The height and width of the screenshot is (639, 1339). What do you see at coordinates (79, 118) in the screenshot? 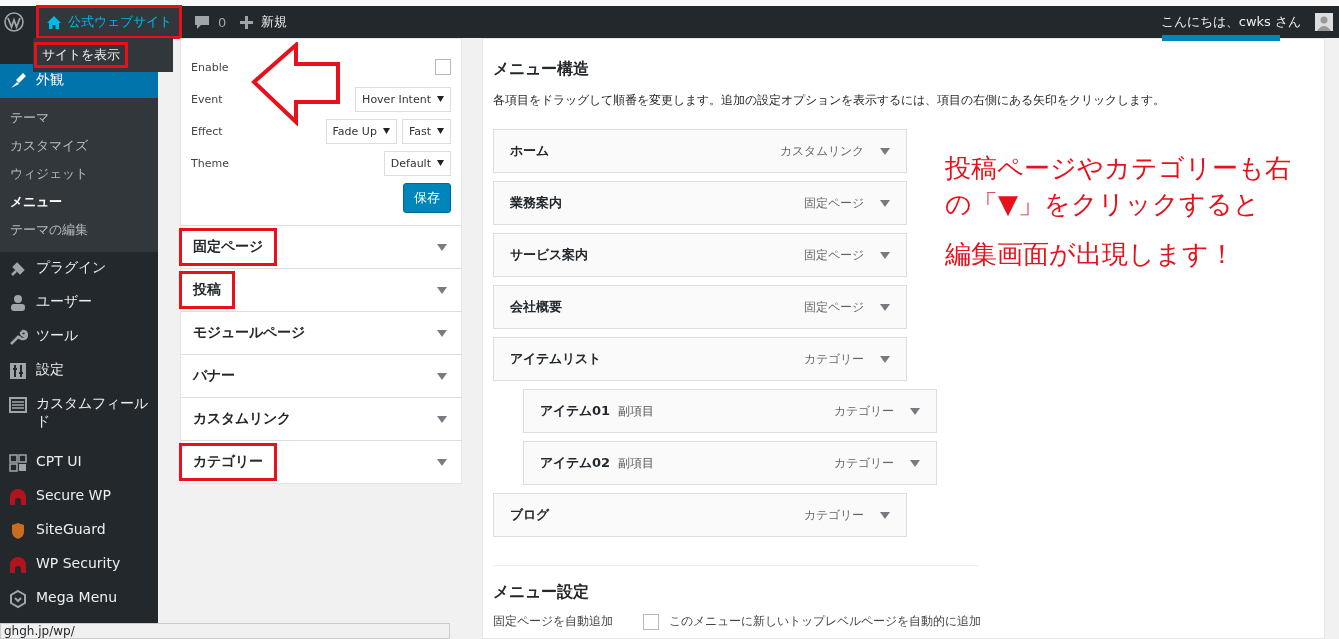
I see `submenu-item: テーマ` at bounding box center [79, 118].